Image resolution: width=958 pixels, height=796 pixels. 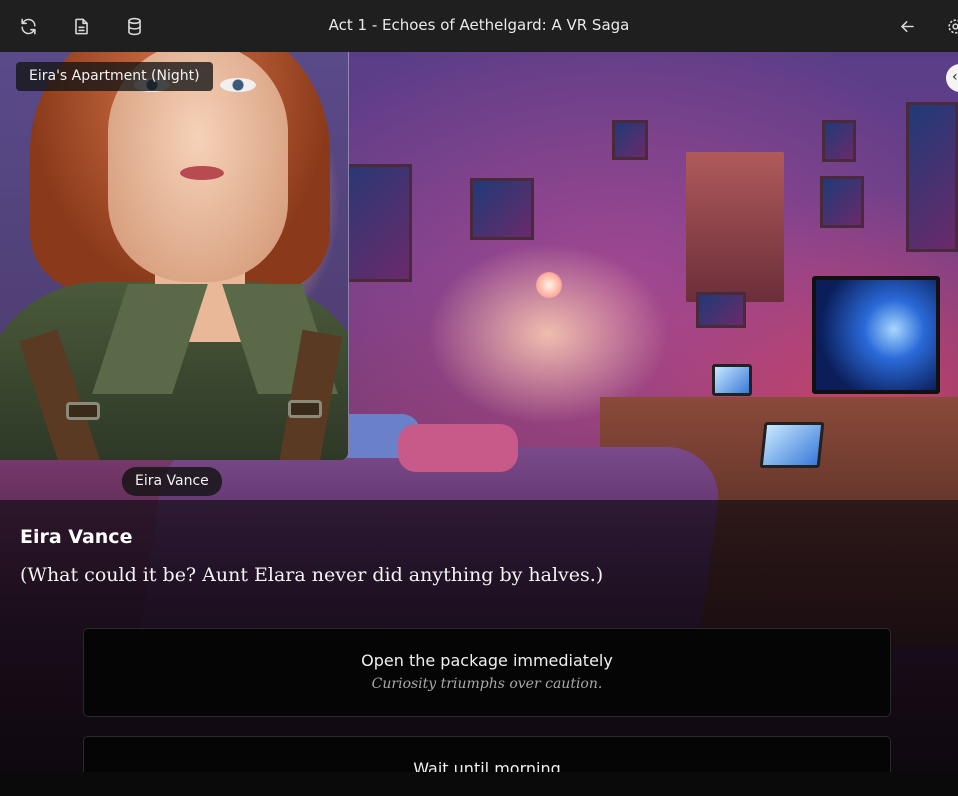 I want to click on choice-label: Open the package immediately, so click(x=487, y=660).